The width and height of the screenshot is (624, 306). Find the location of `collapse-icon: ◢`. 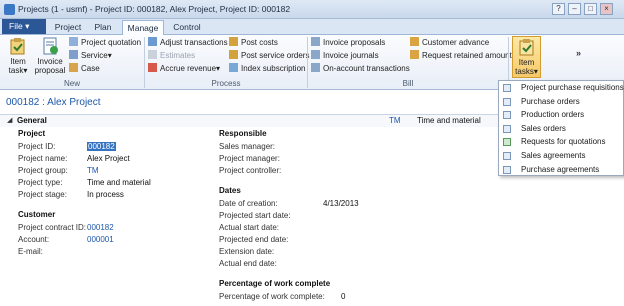

collapse-icon: ◢ is located at coordinates (9, 120).